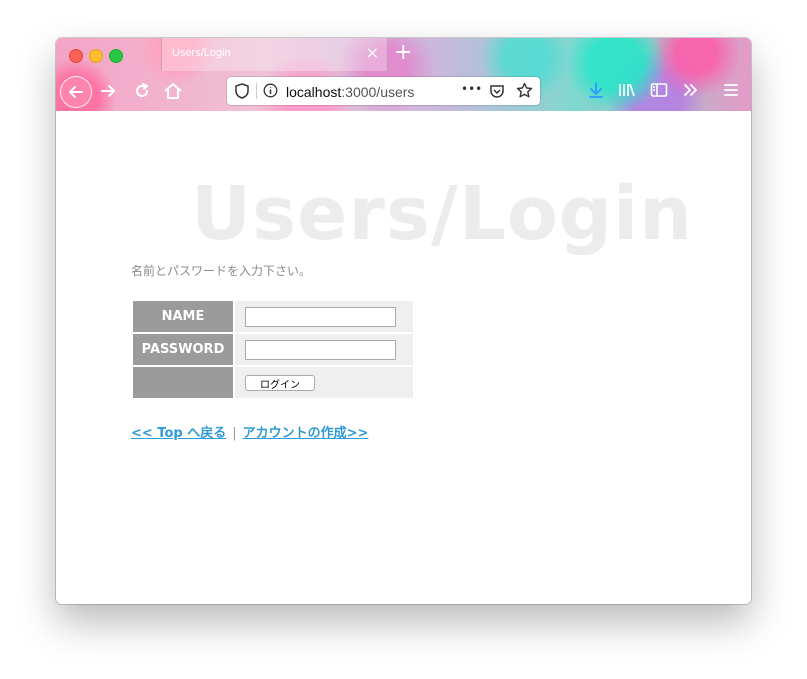 The height and width of the screenshot is (679, 807). I want to click on new-tab-button: +, so click(403, 53).